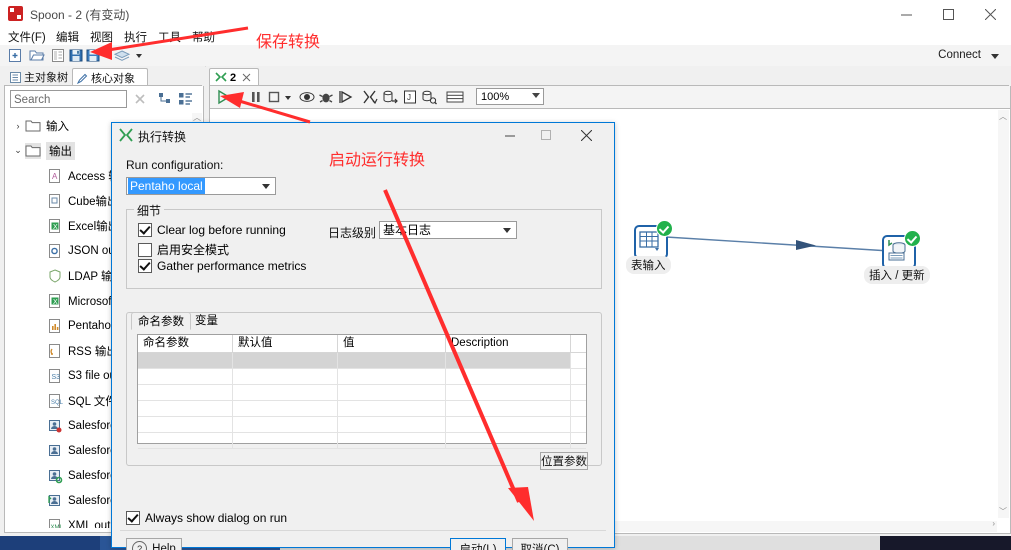 This screenshot has width=1011, height=550. I want to click on tab-variables: 变量, so click(206, 320).